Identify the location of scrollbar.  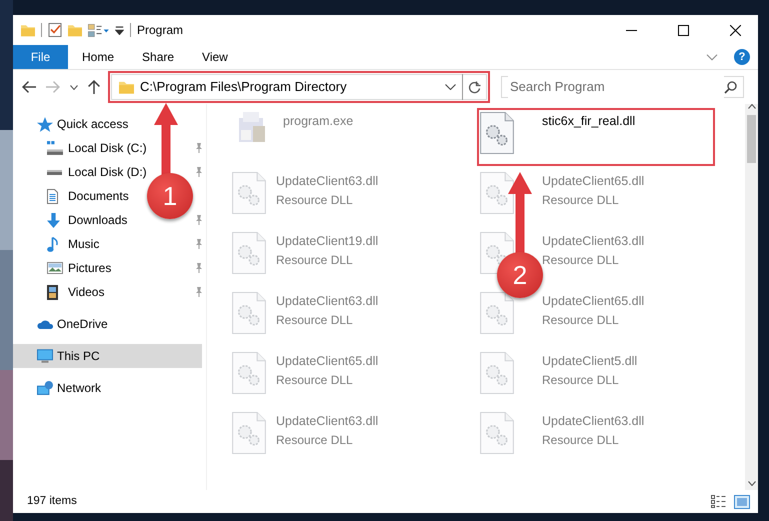
(751, 297).